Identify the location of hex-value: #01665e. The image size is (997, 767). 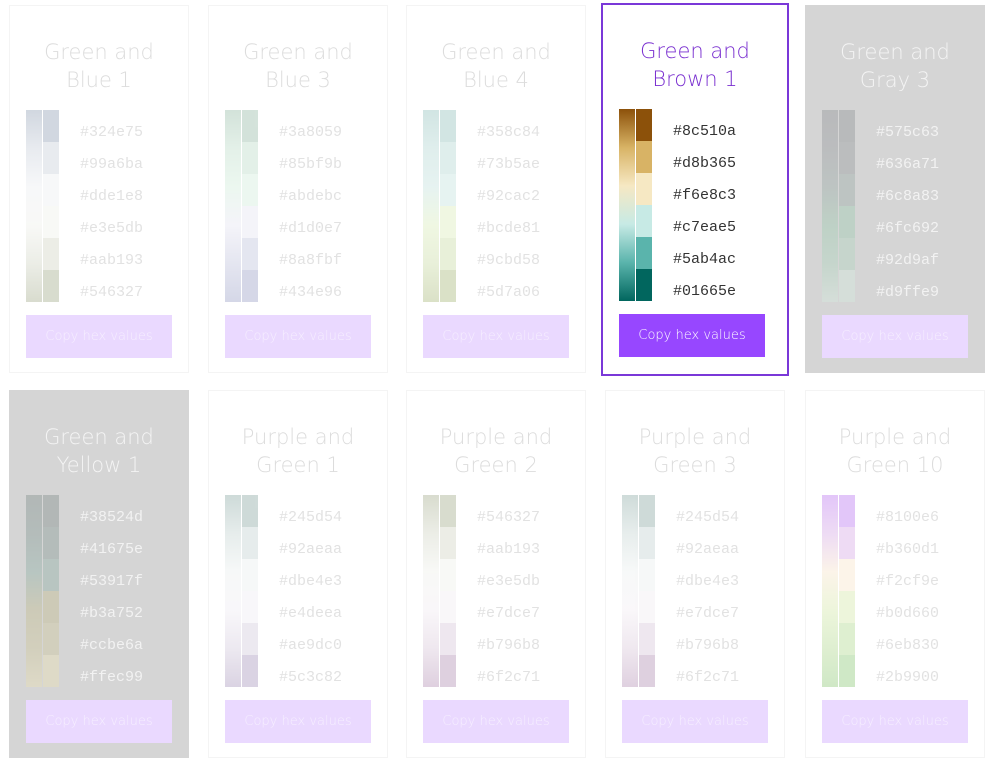
(705, 291).